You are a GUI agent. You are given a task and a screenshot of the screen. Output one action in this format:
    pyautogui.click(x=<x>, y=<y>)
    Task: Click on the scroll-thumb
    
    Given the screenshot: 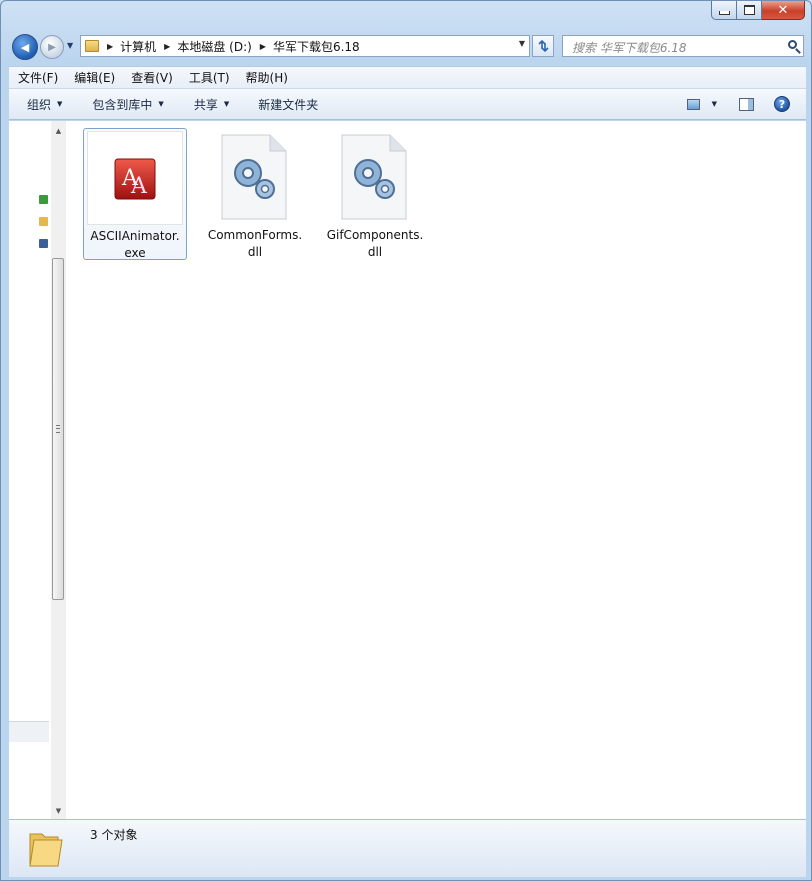 What is the action you would take?
    pyautogui.click(x=58, y=429)
    